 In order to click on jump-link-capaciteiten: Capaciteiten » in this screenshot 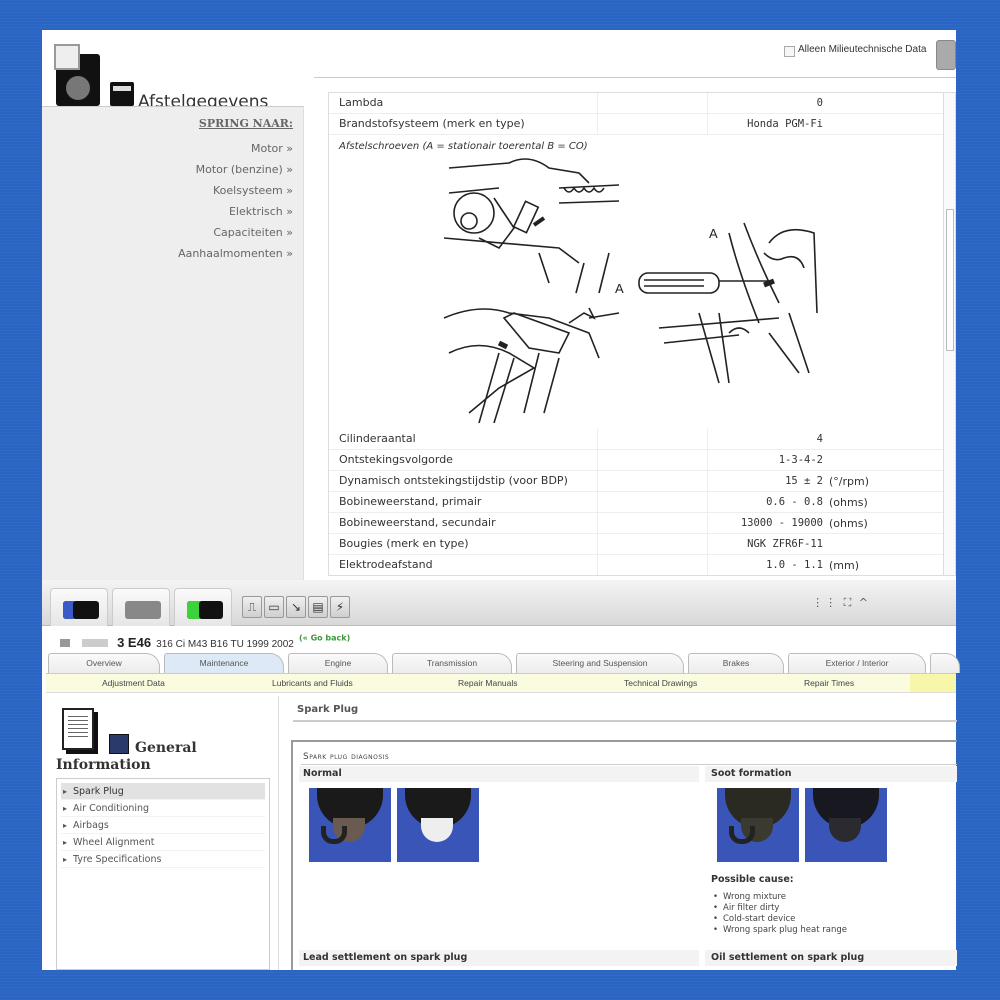, I will do `click(172, 232)`.